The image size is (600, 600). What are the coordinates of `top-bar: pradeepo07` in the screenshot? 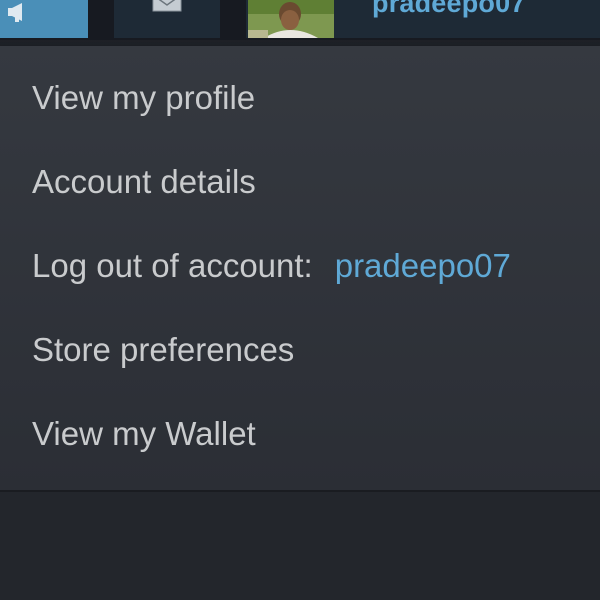 It's located at (300, 20).